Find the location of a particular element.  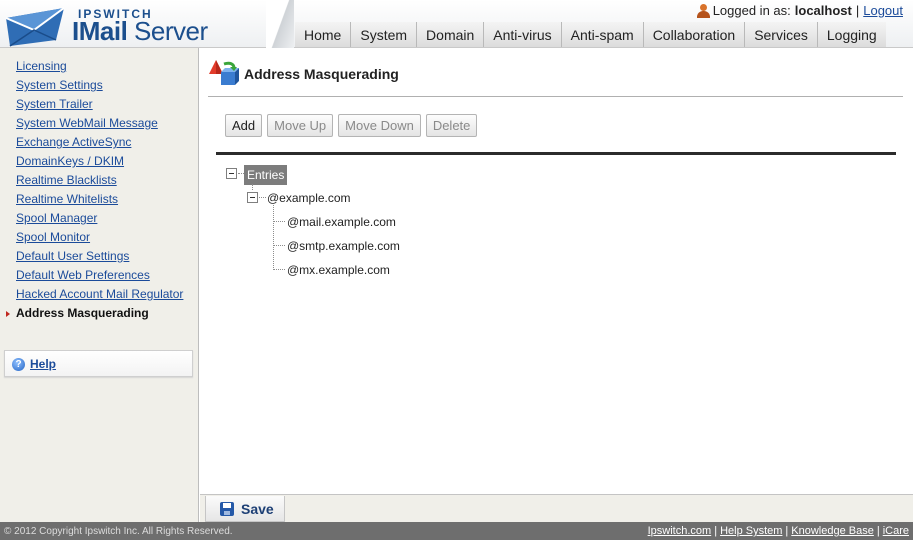

sidebar-item-realtime-blacklists: Realtime Blacklists is located at coordinates (99, 182).